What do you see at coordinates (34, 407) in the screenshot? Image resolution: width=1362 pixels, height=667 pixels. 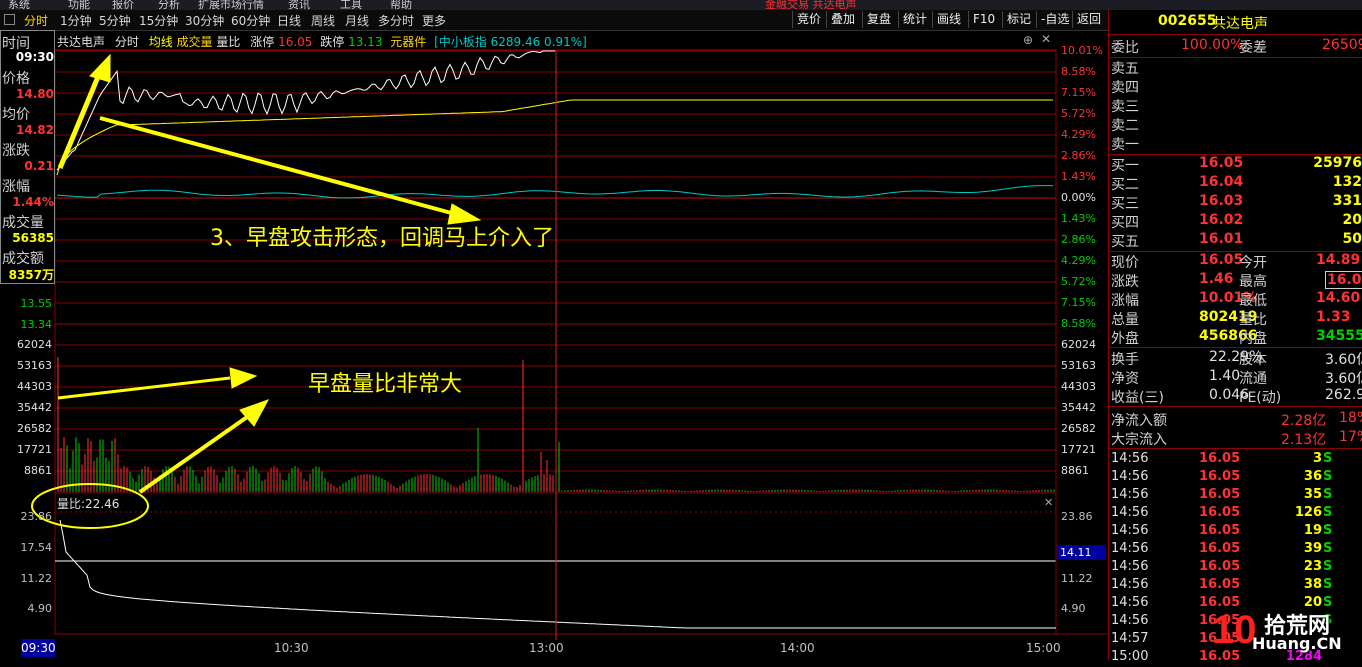 I see `volume-axis-label: 35442` at bounding box center [34, 407].